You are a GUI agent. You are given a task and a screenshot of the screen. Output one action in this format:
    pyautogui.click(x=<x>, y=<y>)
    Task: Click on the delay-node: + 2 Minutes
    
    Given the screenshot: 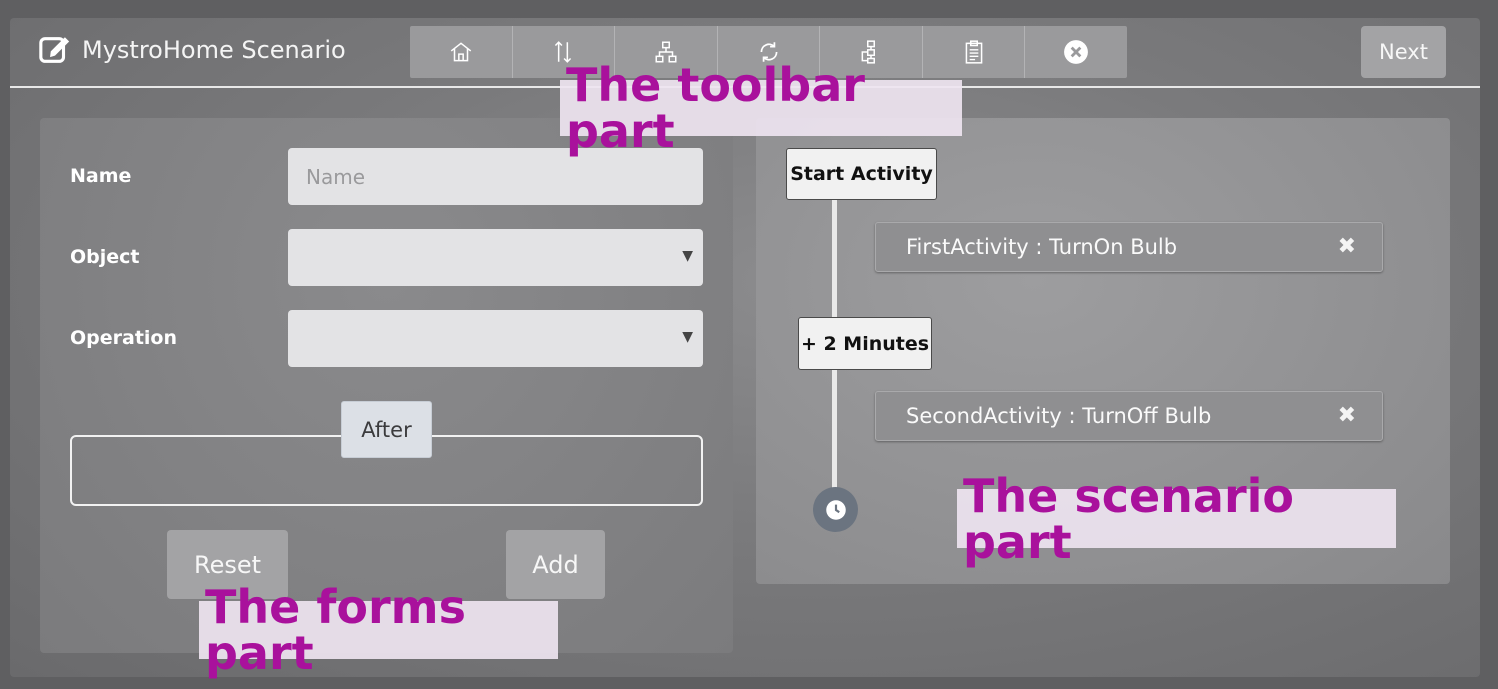 What is the action you would take?
    pyautogui.click(x=865, y=343)
    